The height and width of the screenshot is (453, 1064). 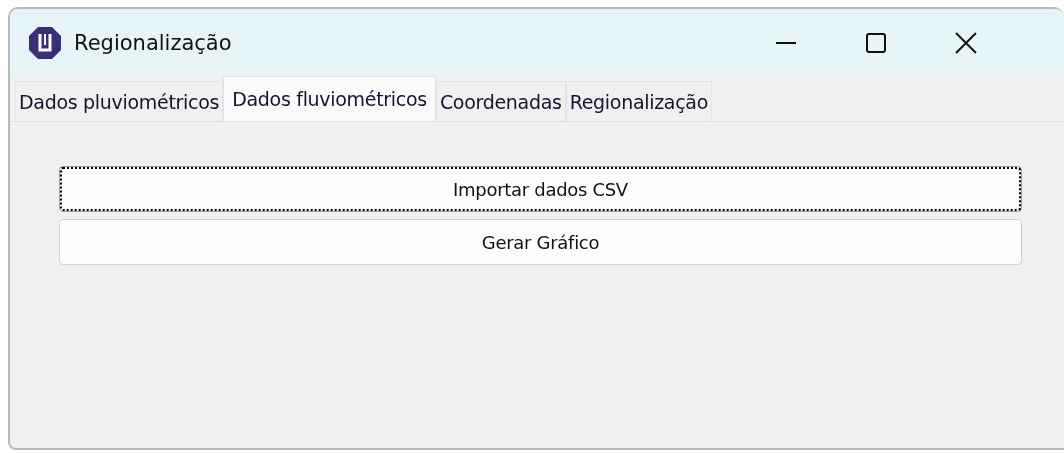 I want to click on action-button: Gerar Gráfico, so click(x=540, y=242).